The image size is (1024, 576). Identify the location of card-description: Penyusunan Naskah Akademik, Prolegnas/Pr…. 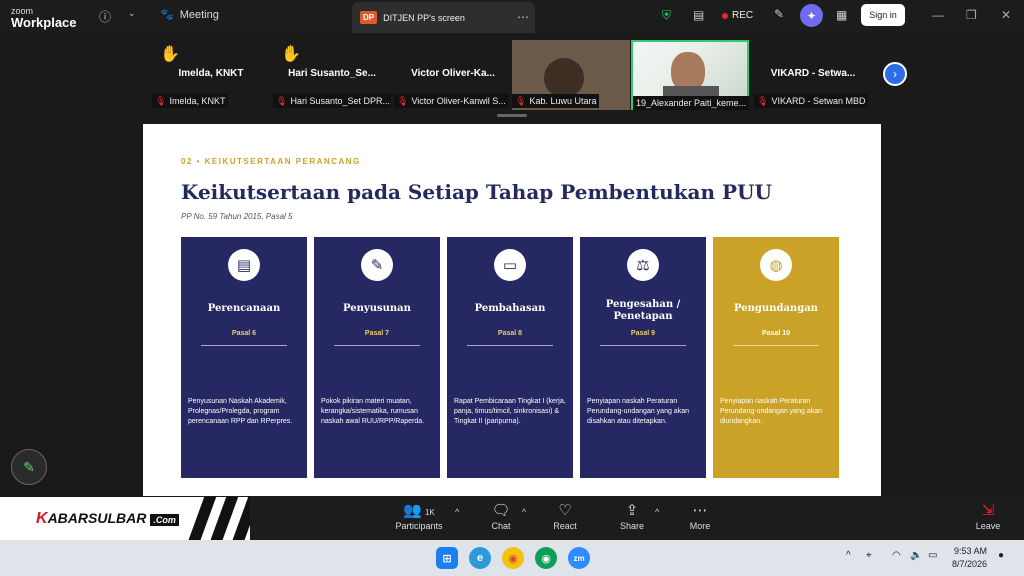
(240, 411).